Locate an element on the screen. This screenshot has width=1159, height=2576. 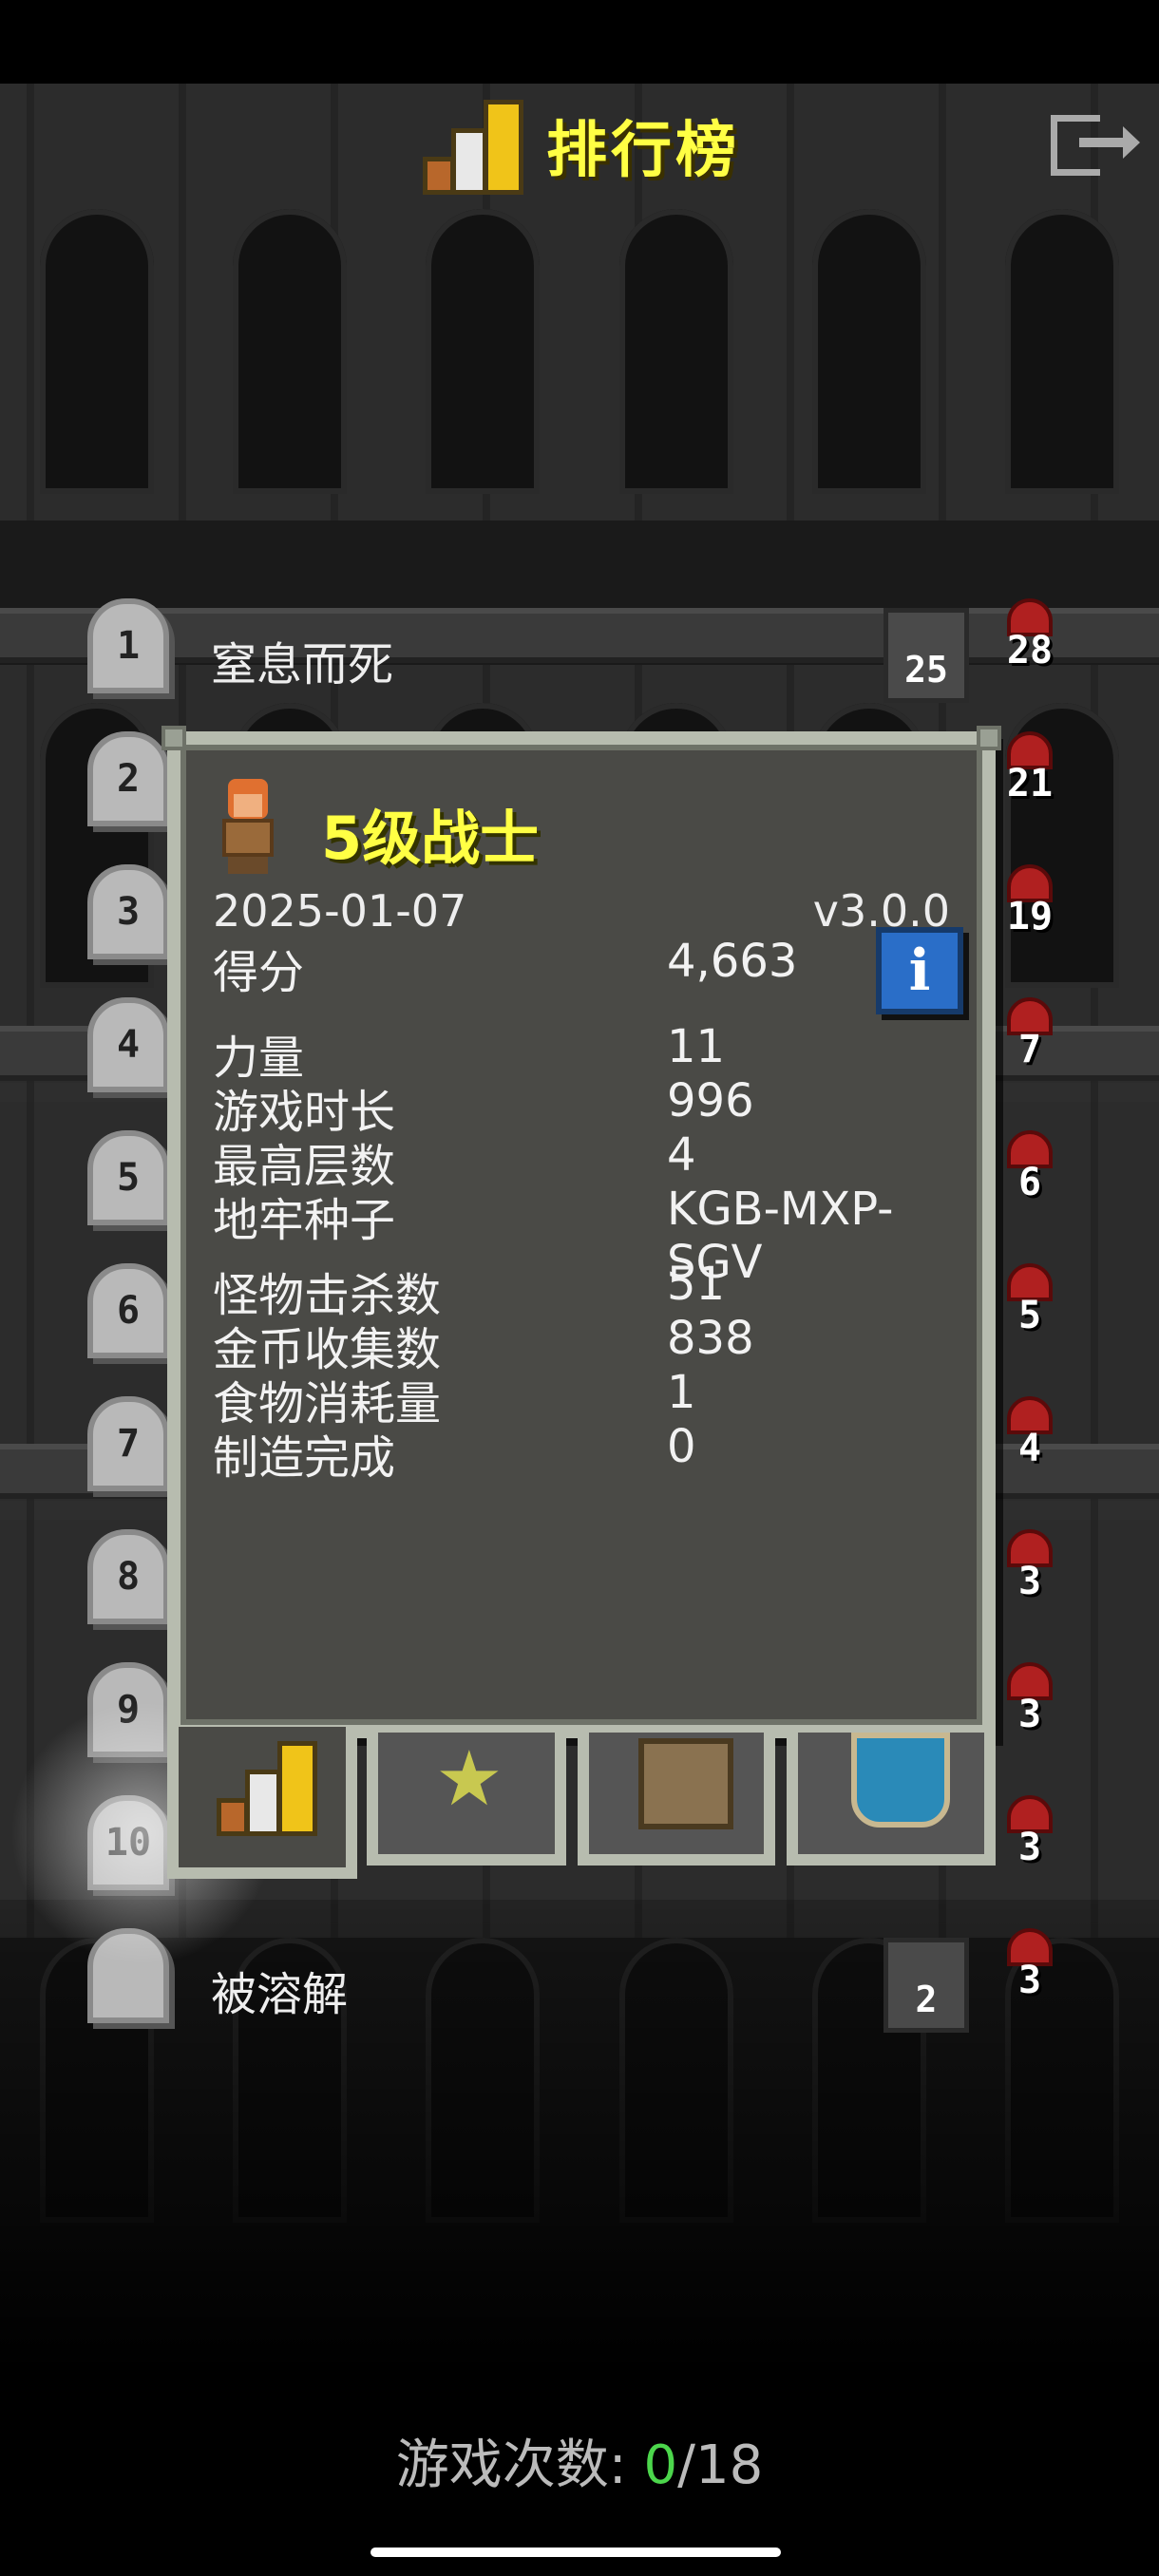
star-icon: ★ is located at coordinates (469, 1778).